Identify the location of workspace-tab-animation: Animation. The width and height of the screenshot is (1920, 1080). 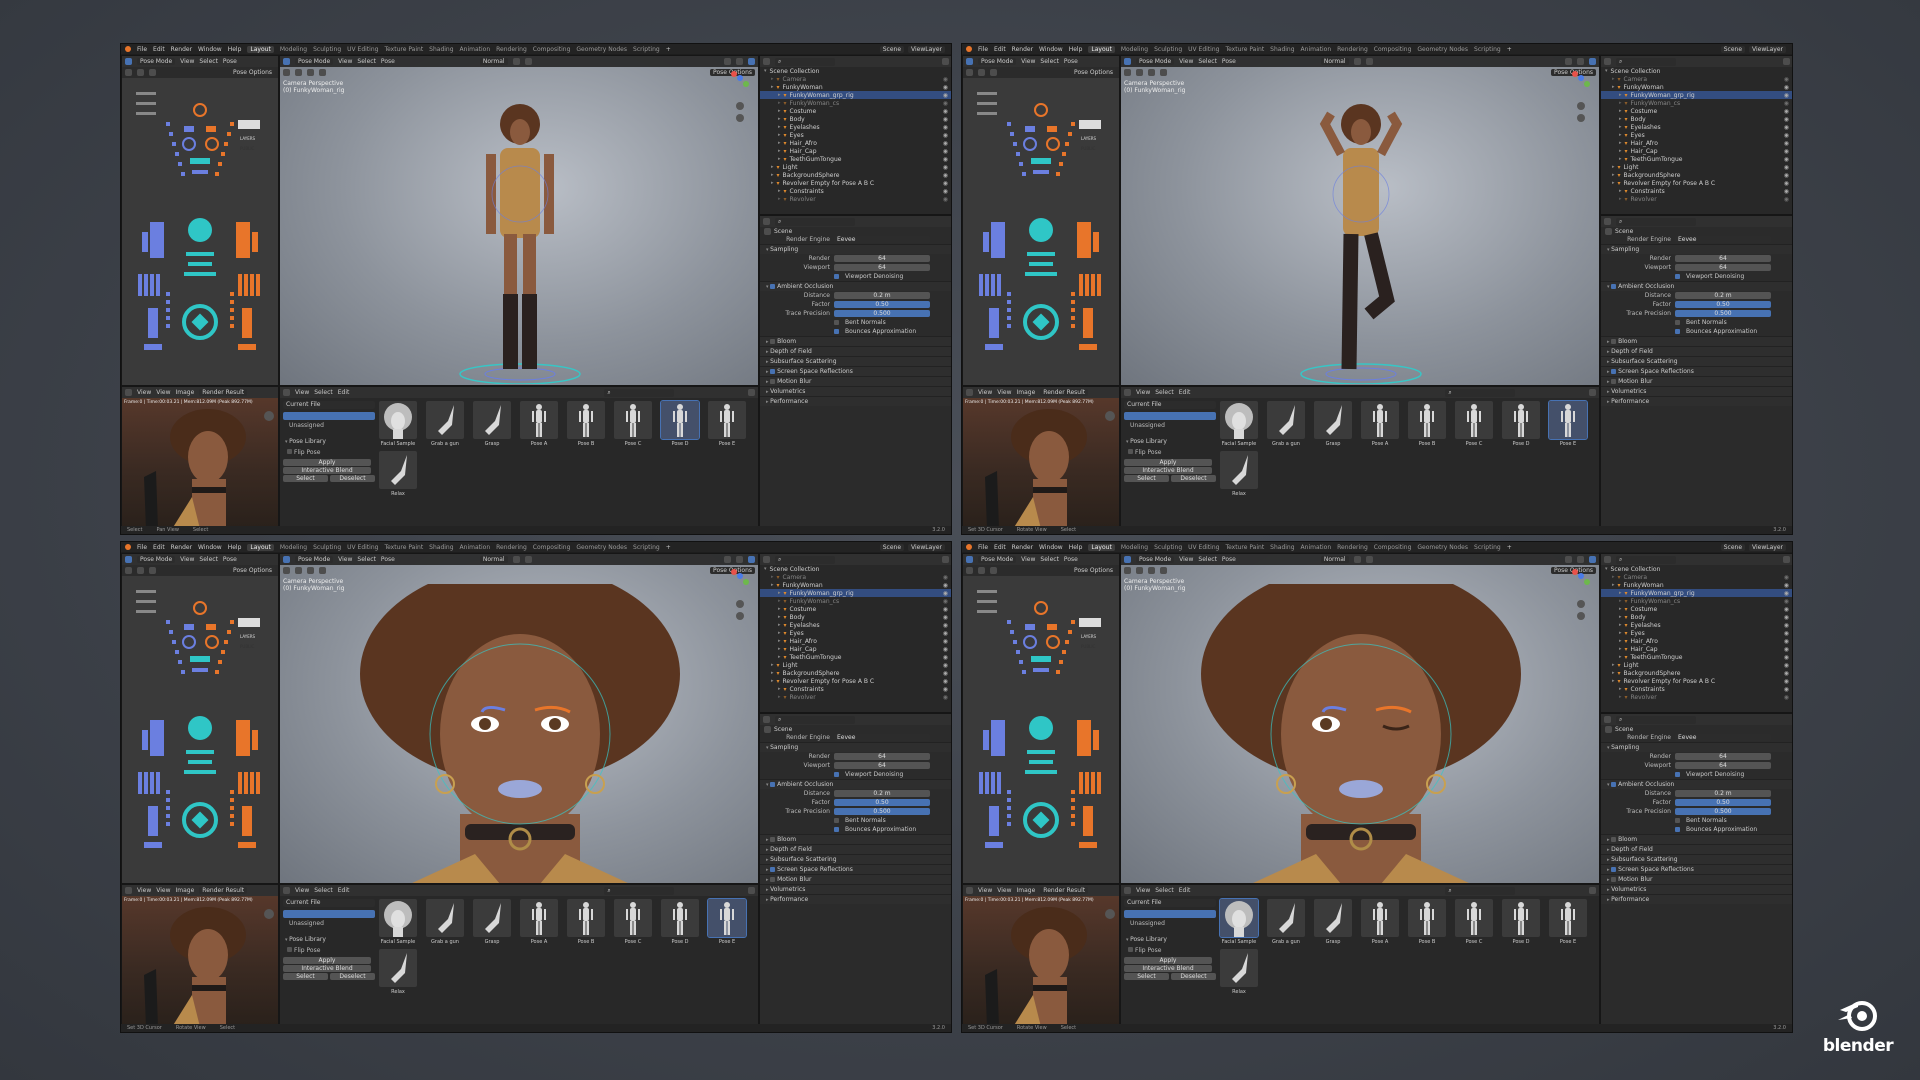
(1316, 49).